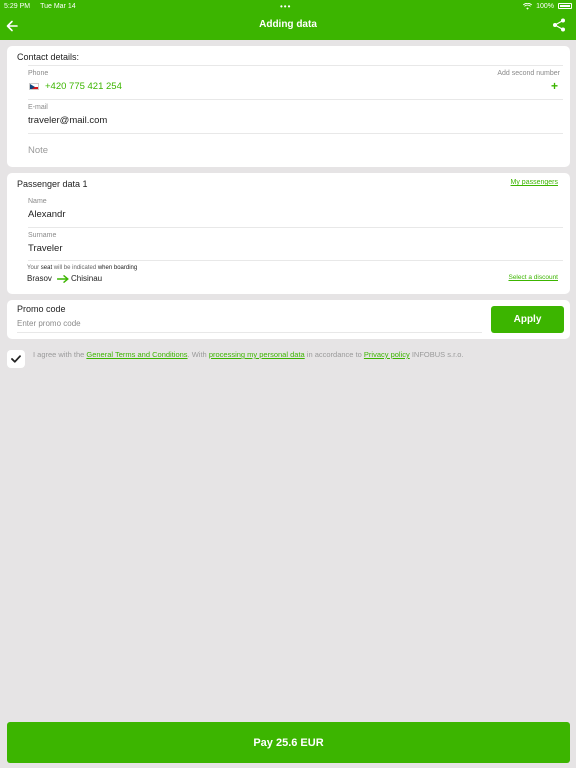  I want to click on add-second-number-link: Add second number, so click(528, 73).